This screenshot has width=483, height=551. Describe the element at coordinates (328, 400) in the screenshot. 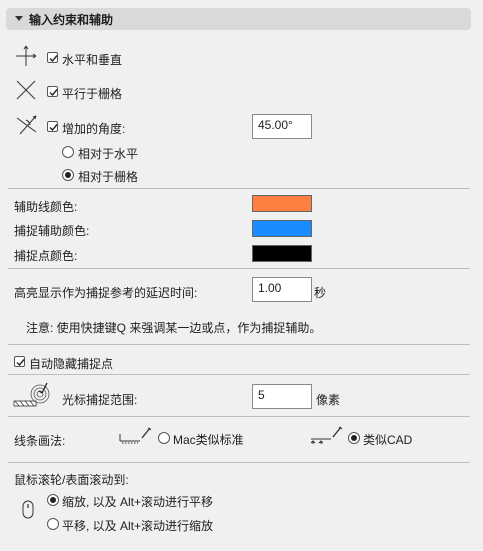

I see `cursor-snap-unit: 像素` at that location.